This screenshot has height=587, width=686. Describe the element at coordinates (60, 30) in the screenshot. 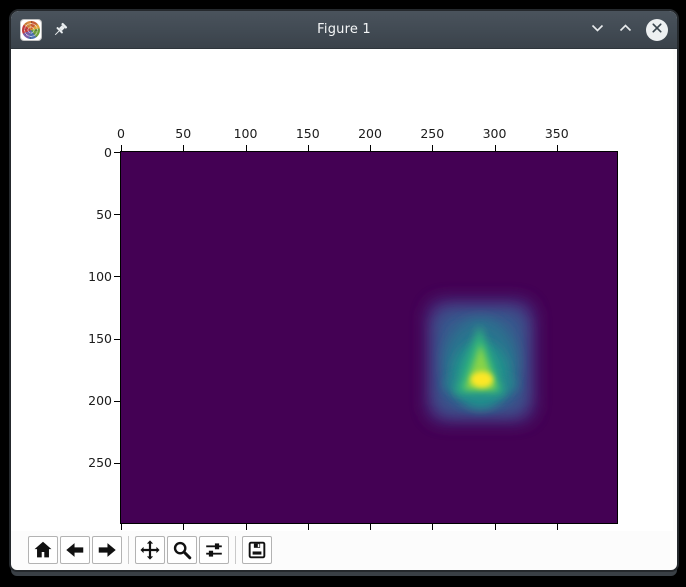

I see `pin-icon` at that location.